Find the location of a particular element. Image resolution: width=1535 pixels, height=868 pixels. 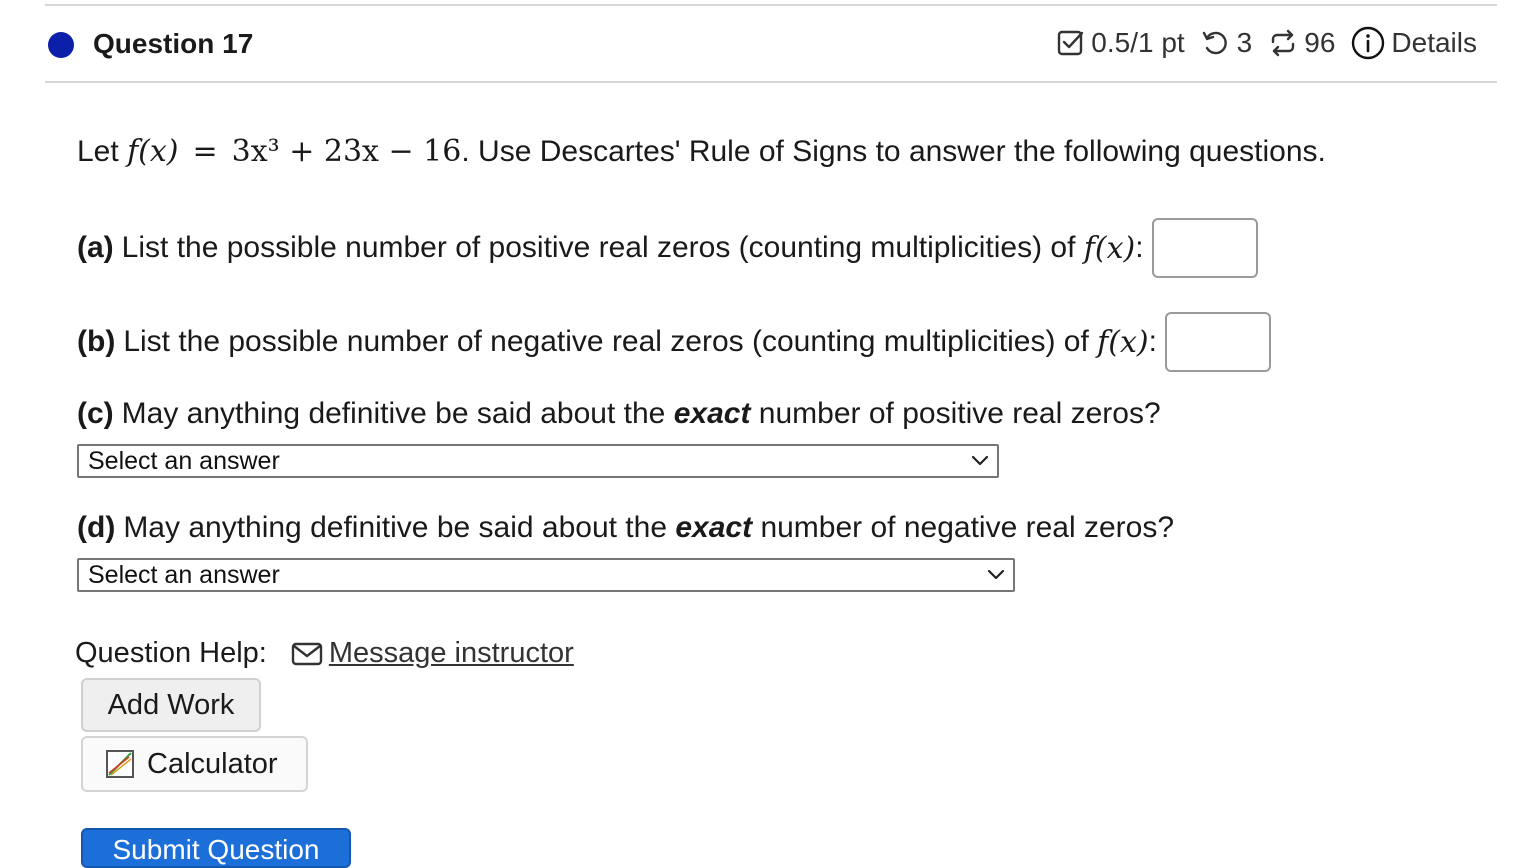

details-label: Details is located at coordinates (1434, 42).